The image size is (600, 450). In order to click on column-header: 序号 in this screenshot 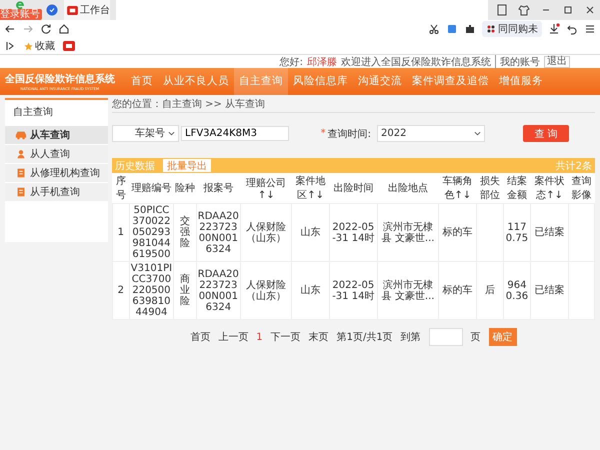, I will do `click(121, 188)`.